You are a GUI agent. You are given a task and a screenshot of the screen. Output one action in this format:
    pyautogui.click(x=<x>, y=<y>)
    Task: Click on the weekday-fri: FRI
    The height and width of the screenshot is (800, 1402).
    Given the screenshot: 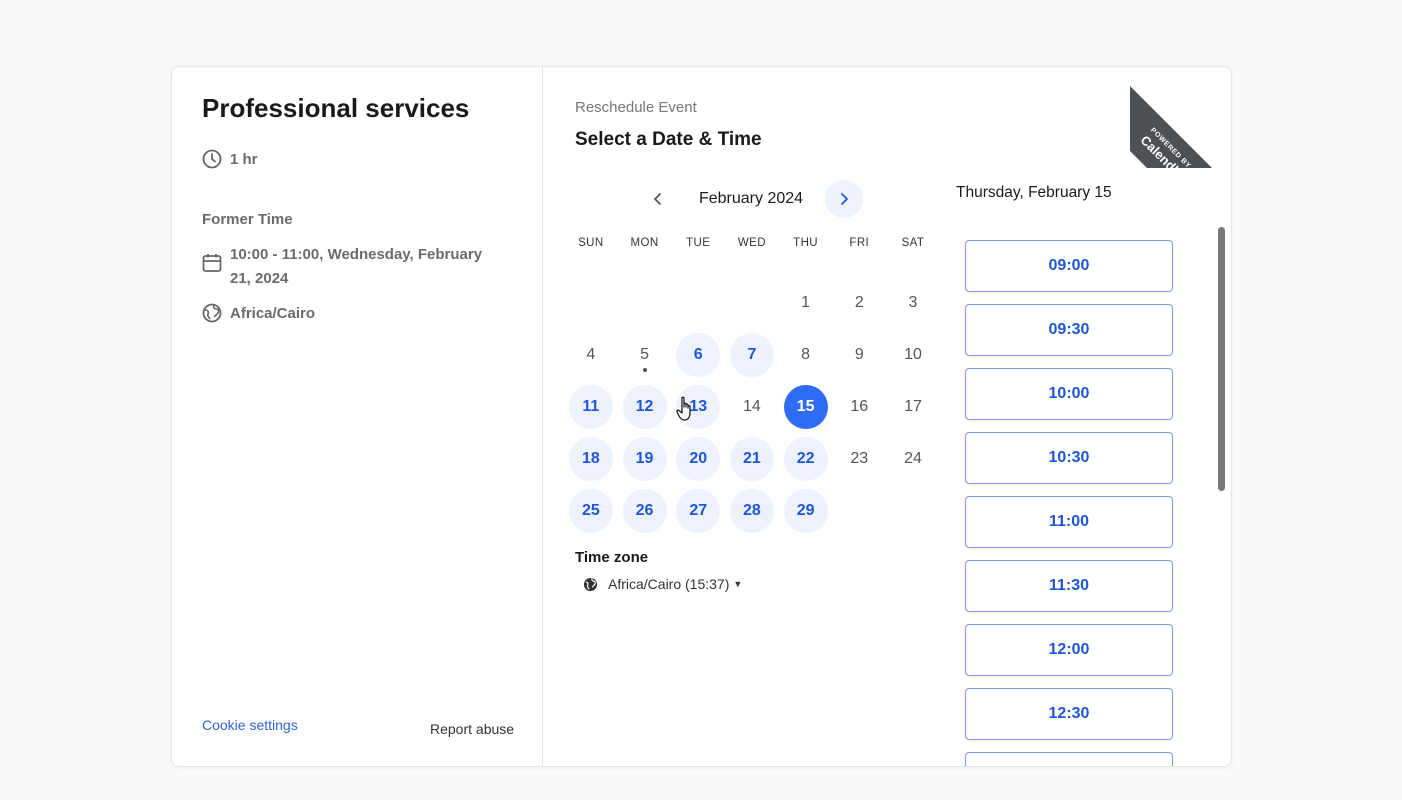 What is the action you would take?
    pyautogui.click(x=859, y=243)
    